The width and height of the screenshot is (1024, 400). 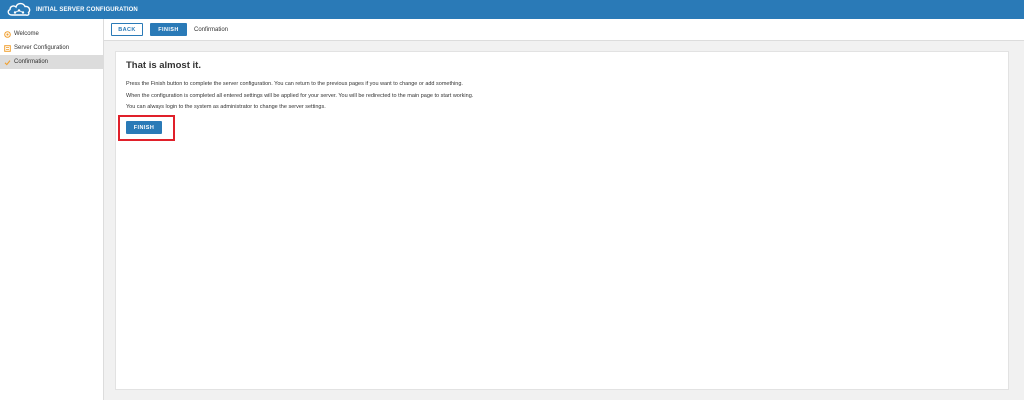 What do you see at coordinates (7, 62) in the screenshot?
I see `check-icon` at bounding box center [7, 62].